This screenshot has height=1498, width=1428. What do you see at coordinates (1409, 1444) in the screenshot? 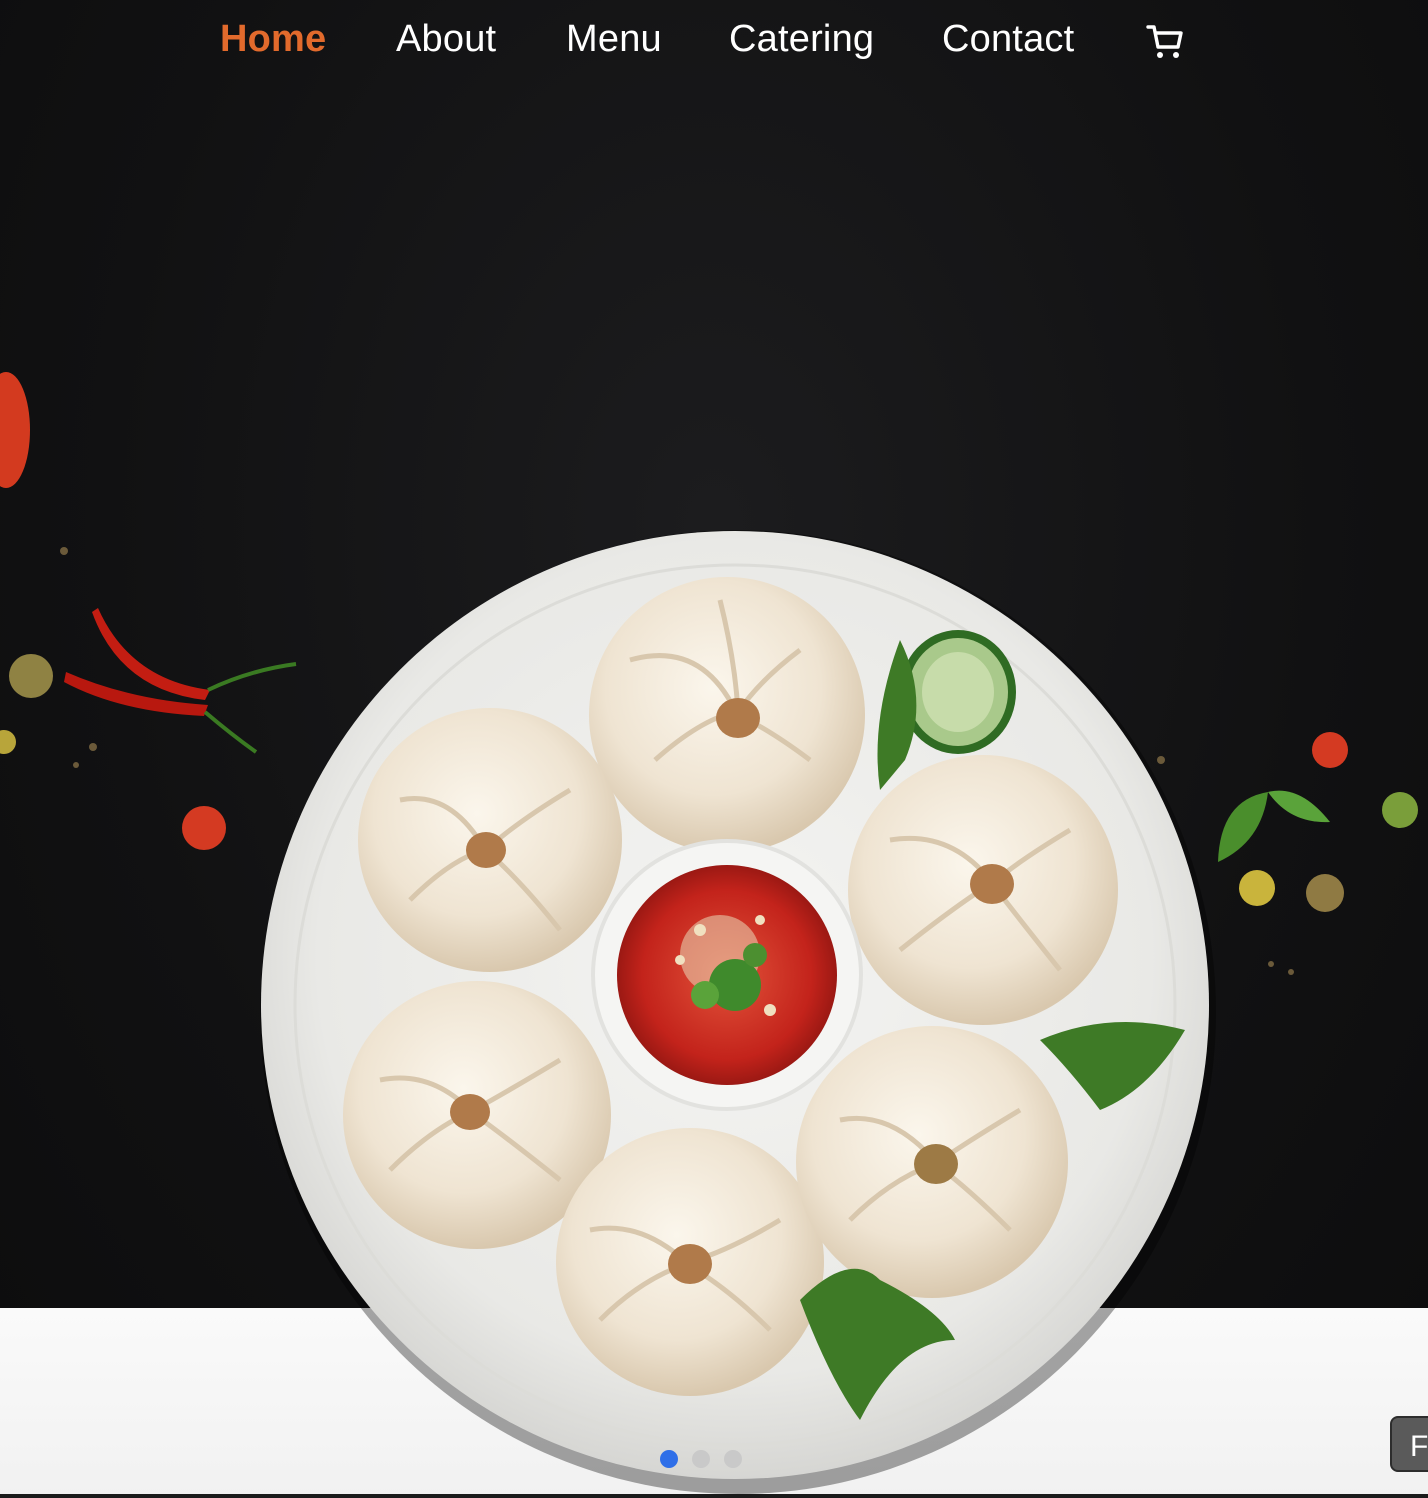
I see `side-button: F` at bounding box center [1409, 1444].